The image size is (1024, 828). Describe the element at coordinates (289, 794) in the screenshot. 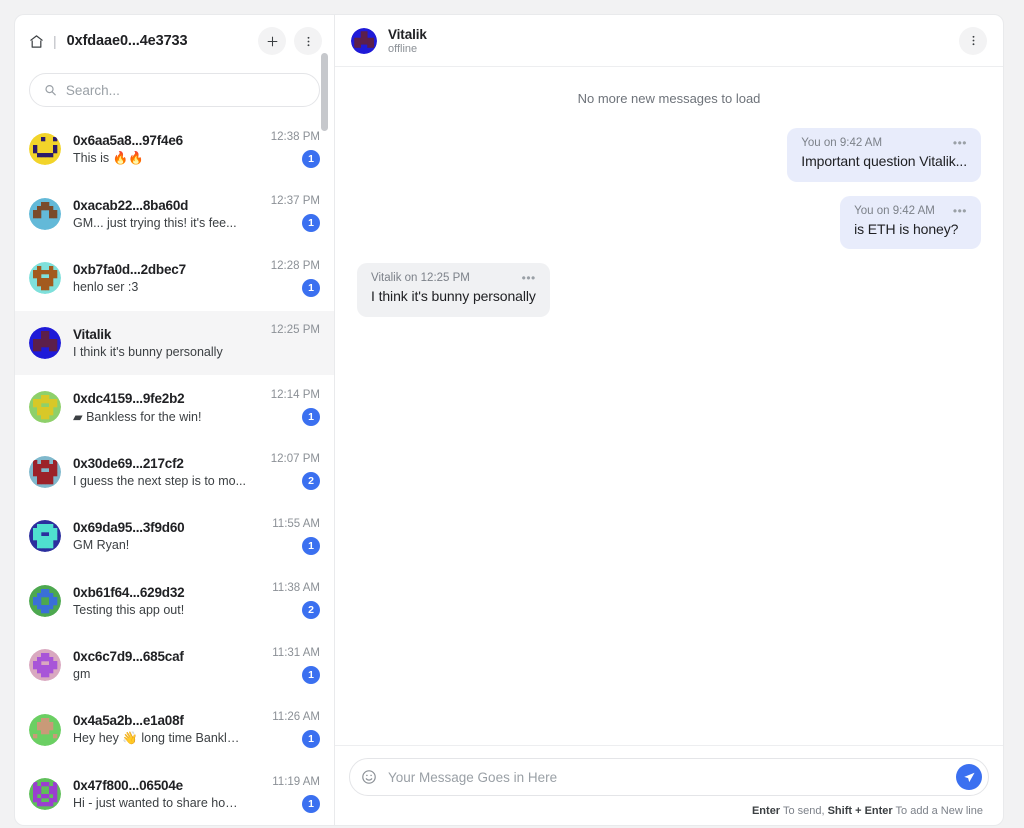

I see `conversation-meta: 11:19 AM 1` at that location.